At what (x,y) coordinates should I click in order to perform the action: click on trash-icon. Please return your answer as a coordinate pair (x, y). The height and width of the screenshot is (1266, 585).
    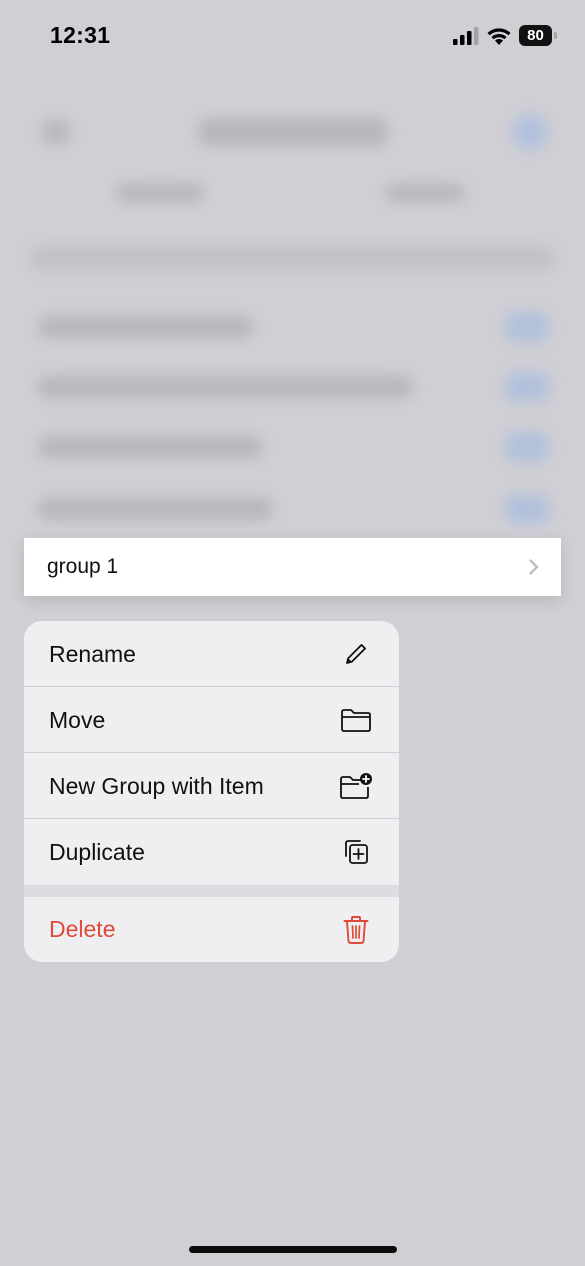
    Looking at the image, I should click on (356, 930).